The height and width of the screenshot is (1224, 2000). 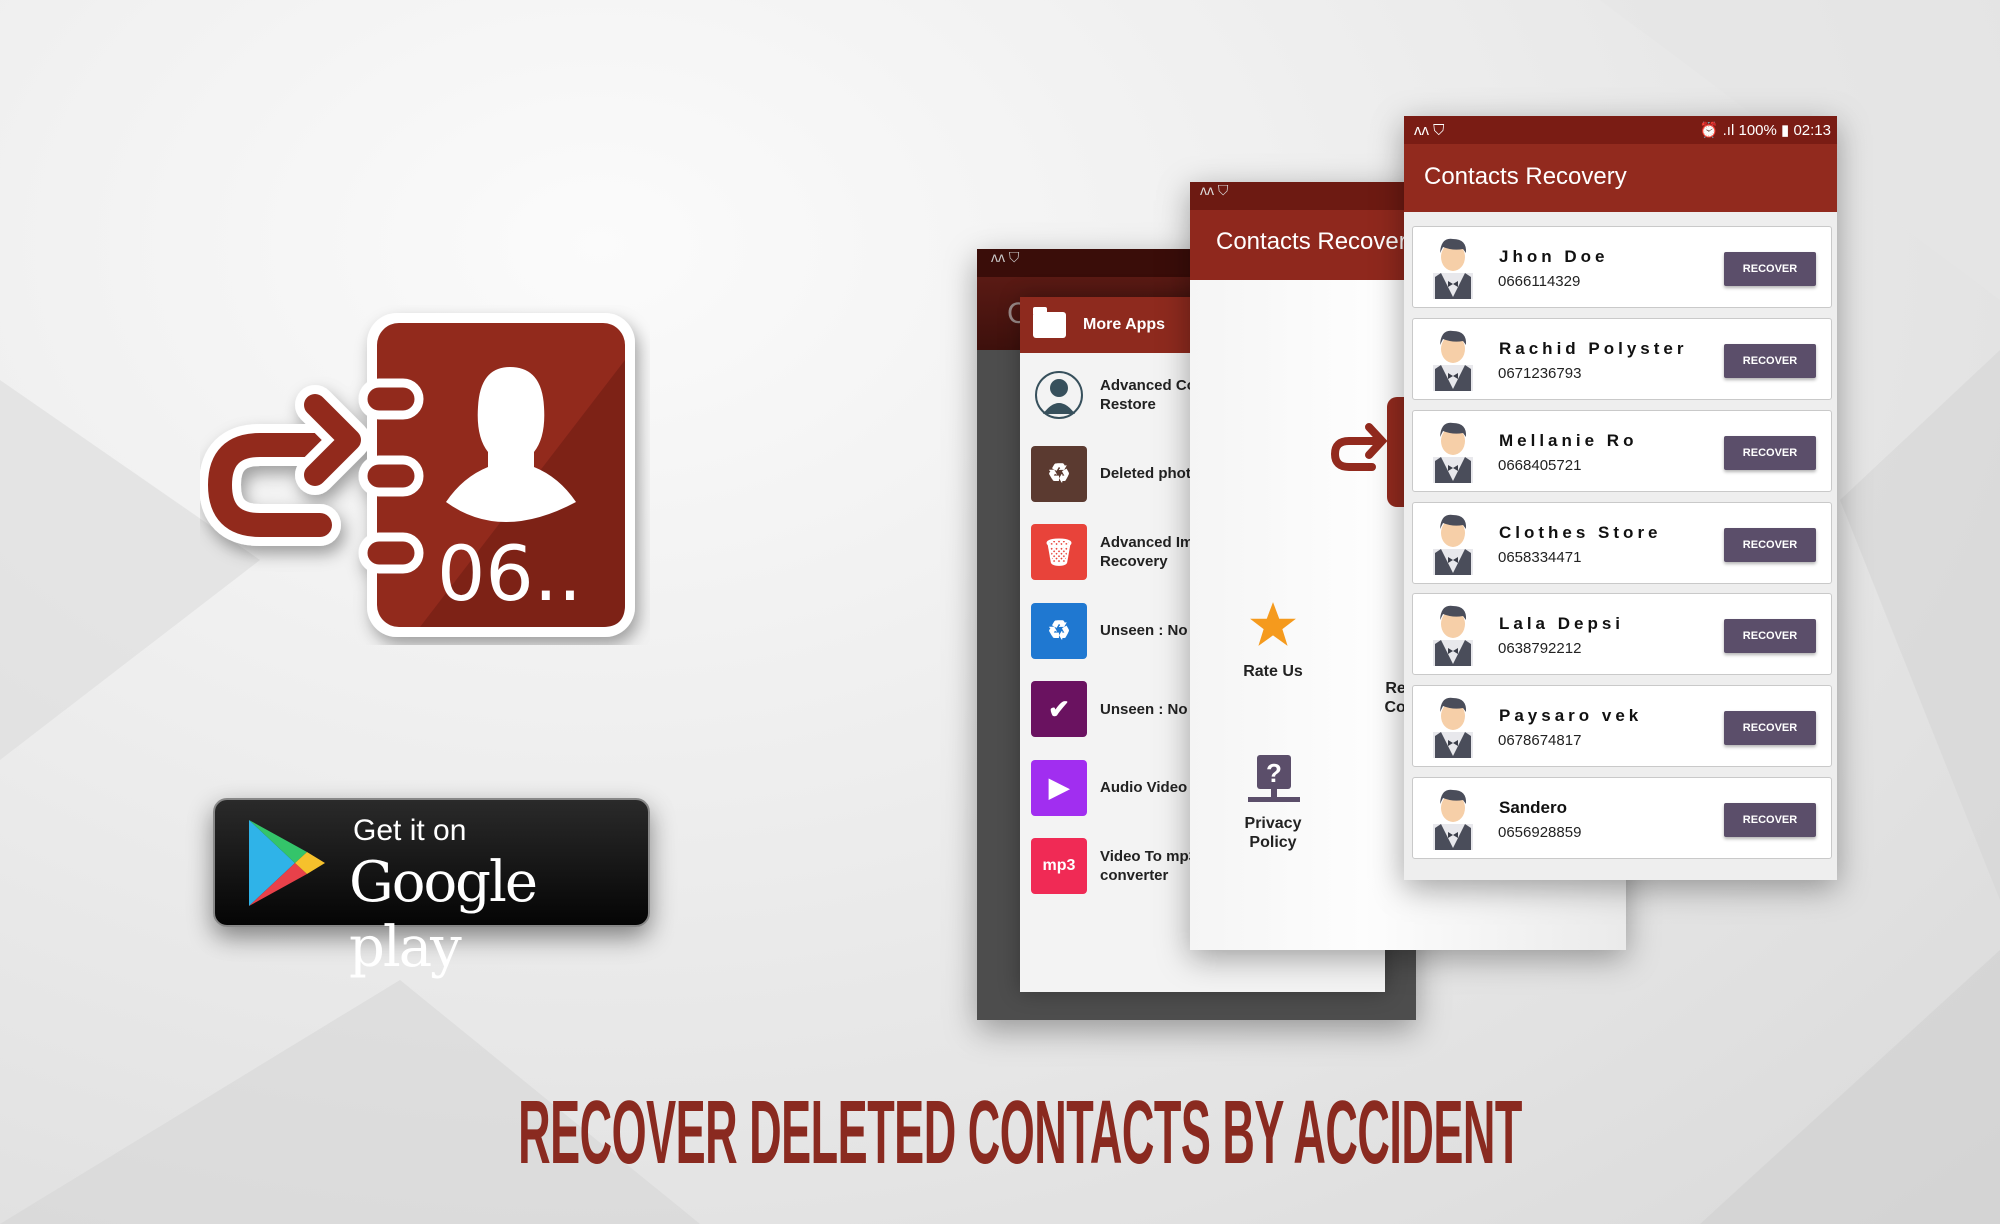 I want to click on contact-card: Mellanie Ro 0668405721 RECOVER, so click(x=1622, y=450).